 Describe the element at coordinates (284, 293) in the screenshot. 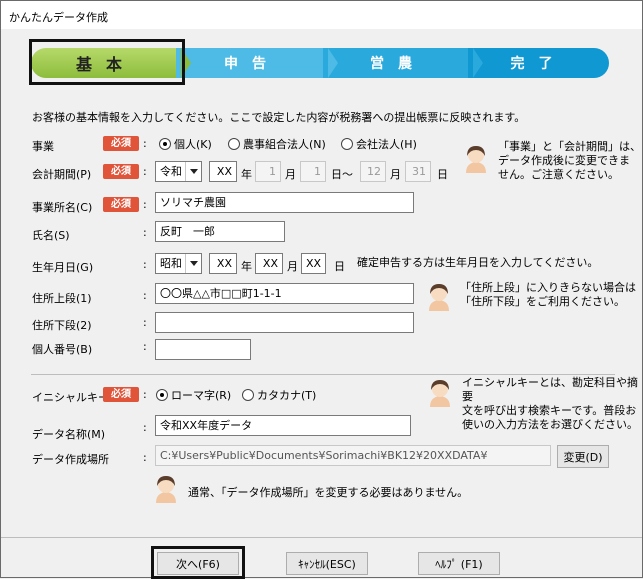

I see `address1-input: 〇〇県△△市□□町1-1-1` at that location.